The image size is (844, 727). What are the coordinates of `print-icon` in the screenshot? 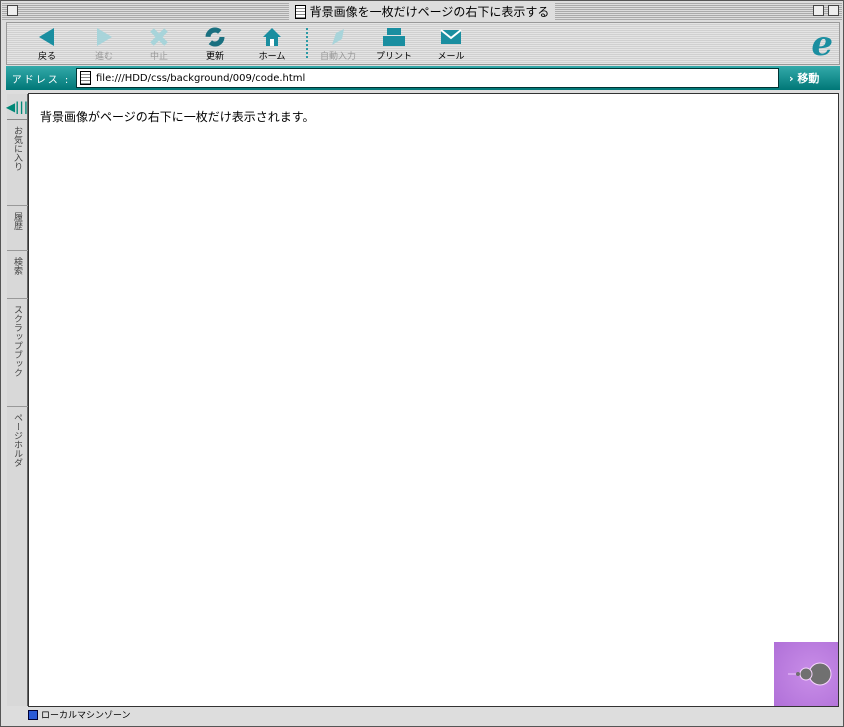 It's located at (394, 37).